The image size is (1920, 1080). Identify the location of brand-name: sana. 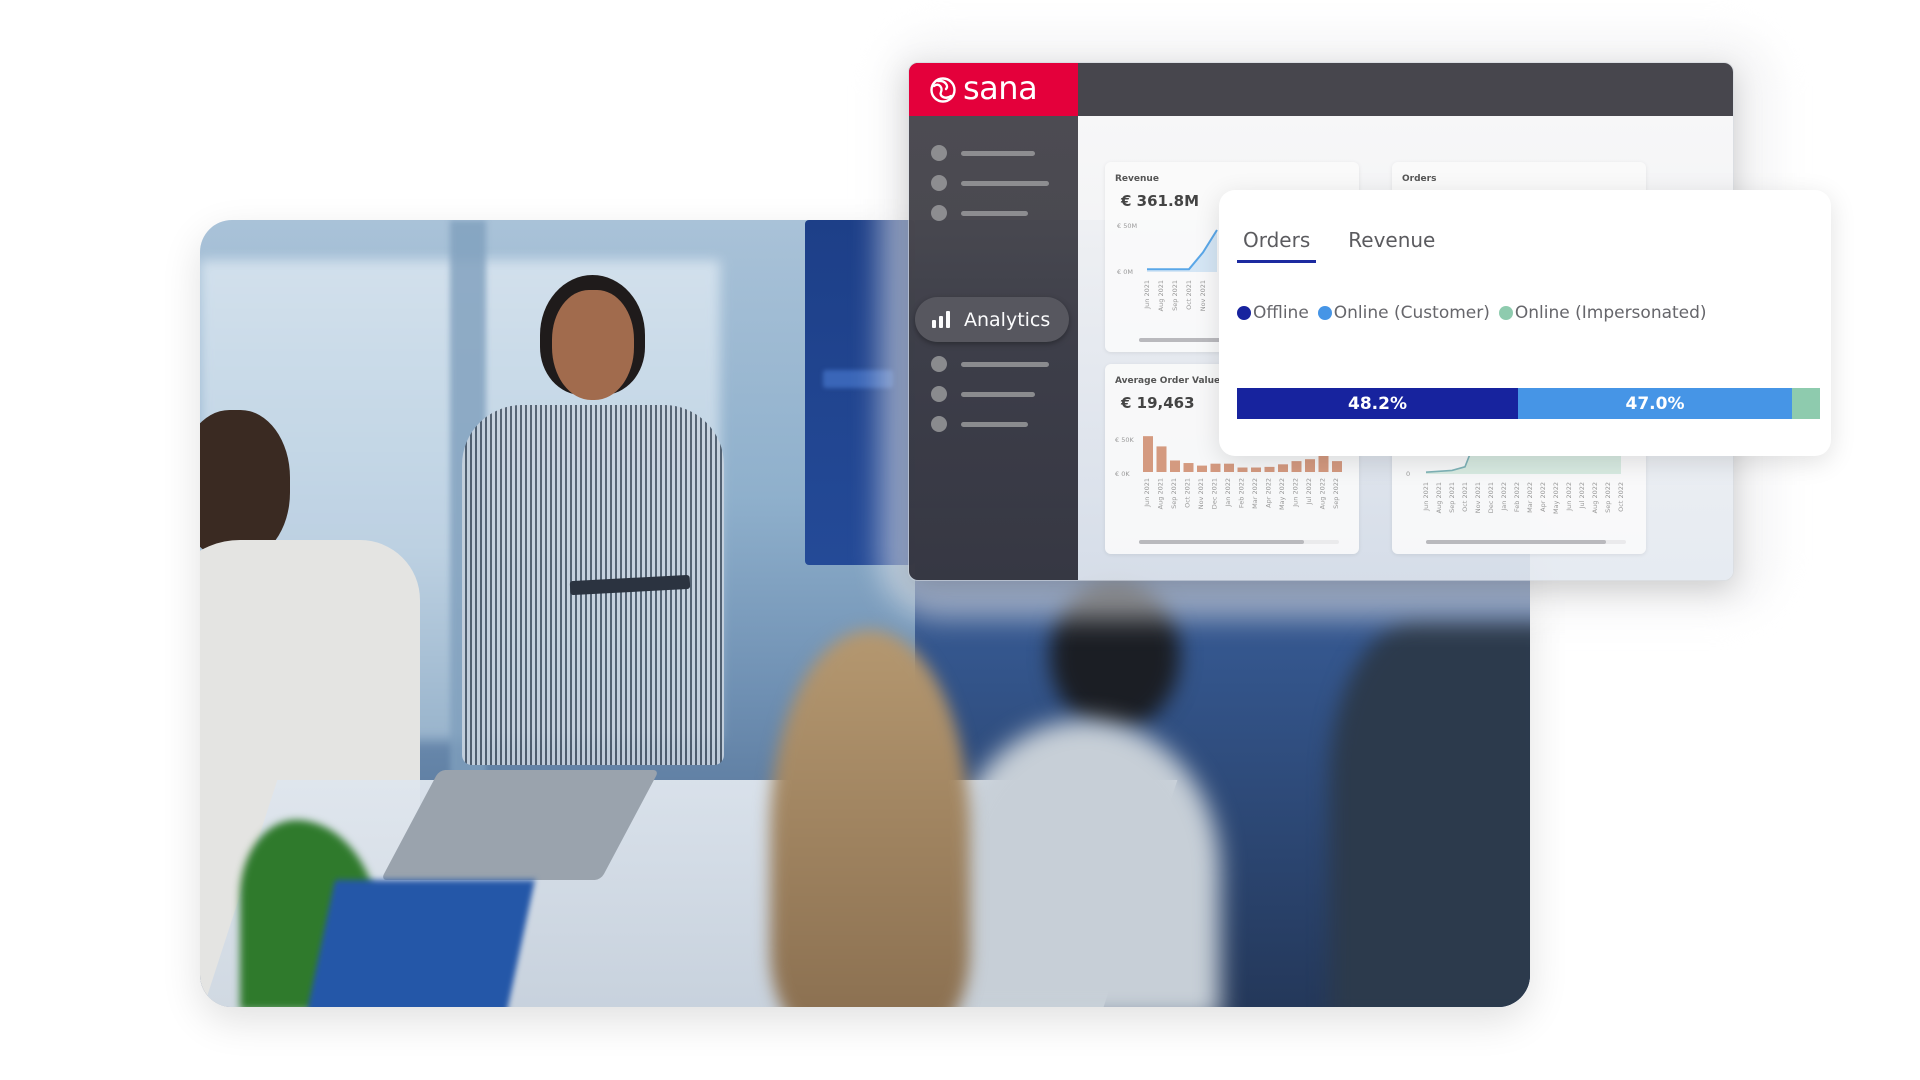
(1000, 87).